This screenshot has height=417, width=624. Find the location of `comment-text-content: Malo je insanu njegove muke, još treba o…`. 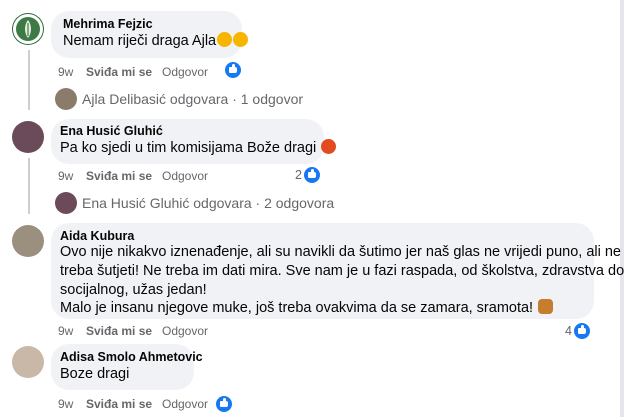

comment-text-content: Malo je insanu njegove muke, još treba o… is located at coordinates (297, 308).